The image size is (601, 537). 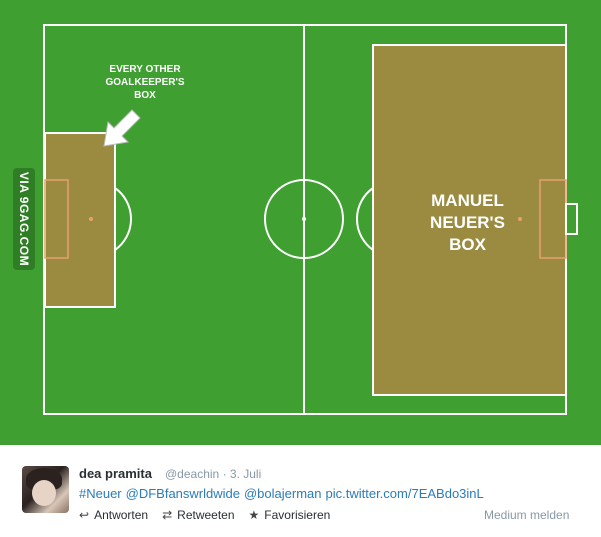 I want to click on tweet-actions: ↩ Antworten ⇄ Retweeten ★ Favorisieren, so click(x=204, y=515).